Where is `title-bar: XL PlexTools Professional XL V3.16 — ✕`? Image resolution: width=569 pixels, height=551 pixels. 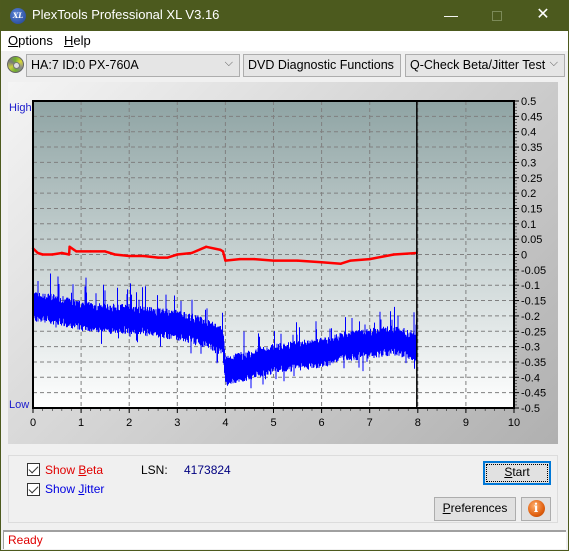 title-bar: XL PlexTools Professional XL V3.16 — ✕ is located at coordinates (284, 15).